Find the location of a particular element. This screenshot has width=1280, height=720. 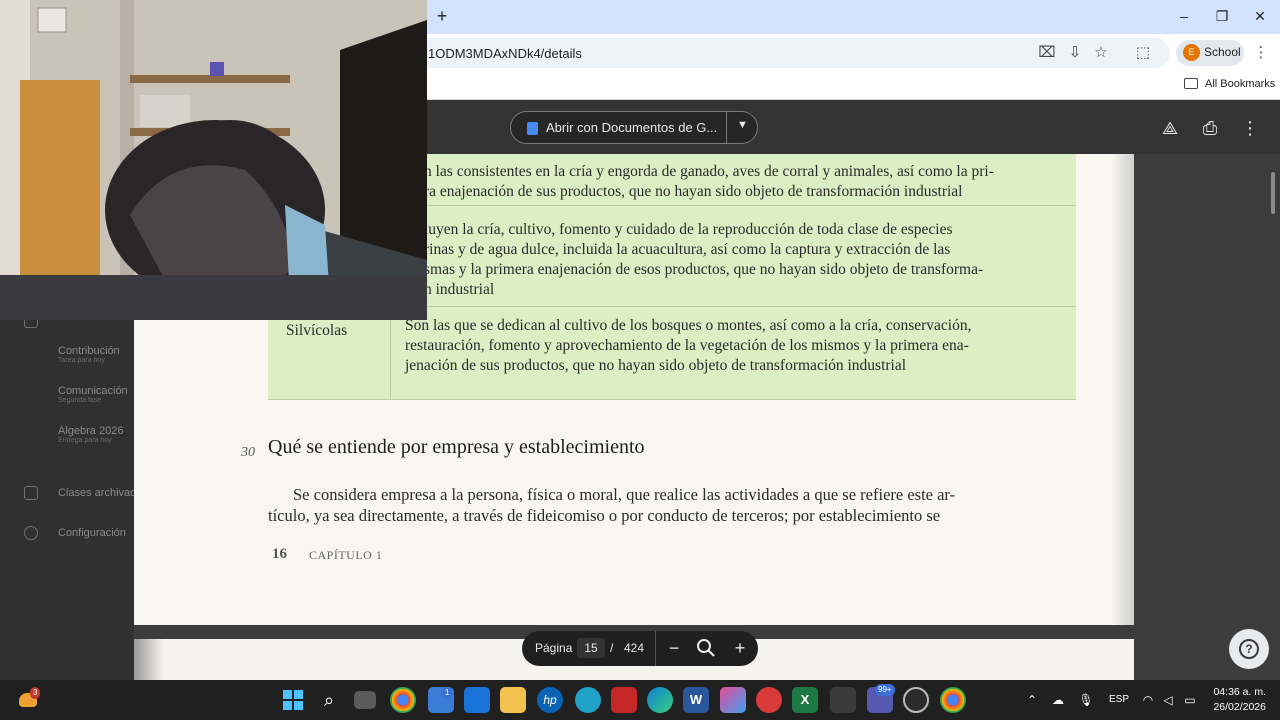

page-gutter-shadow is located at coordinates (1123, 389).